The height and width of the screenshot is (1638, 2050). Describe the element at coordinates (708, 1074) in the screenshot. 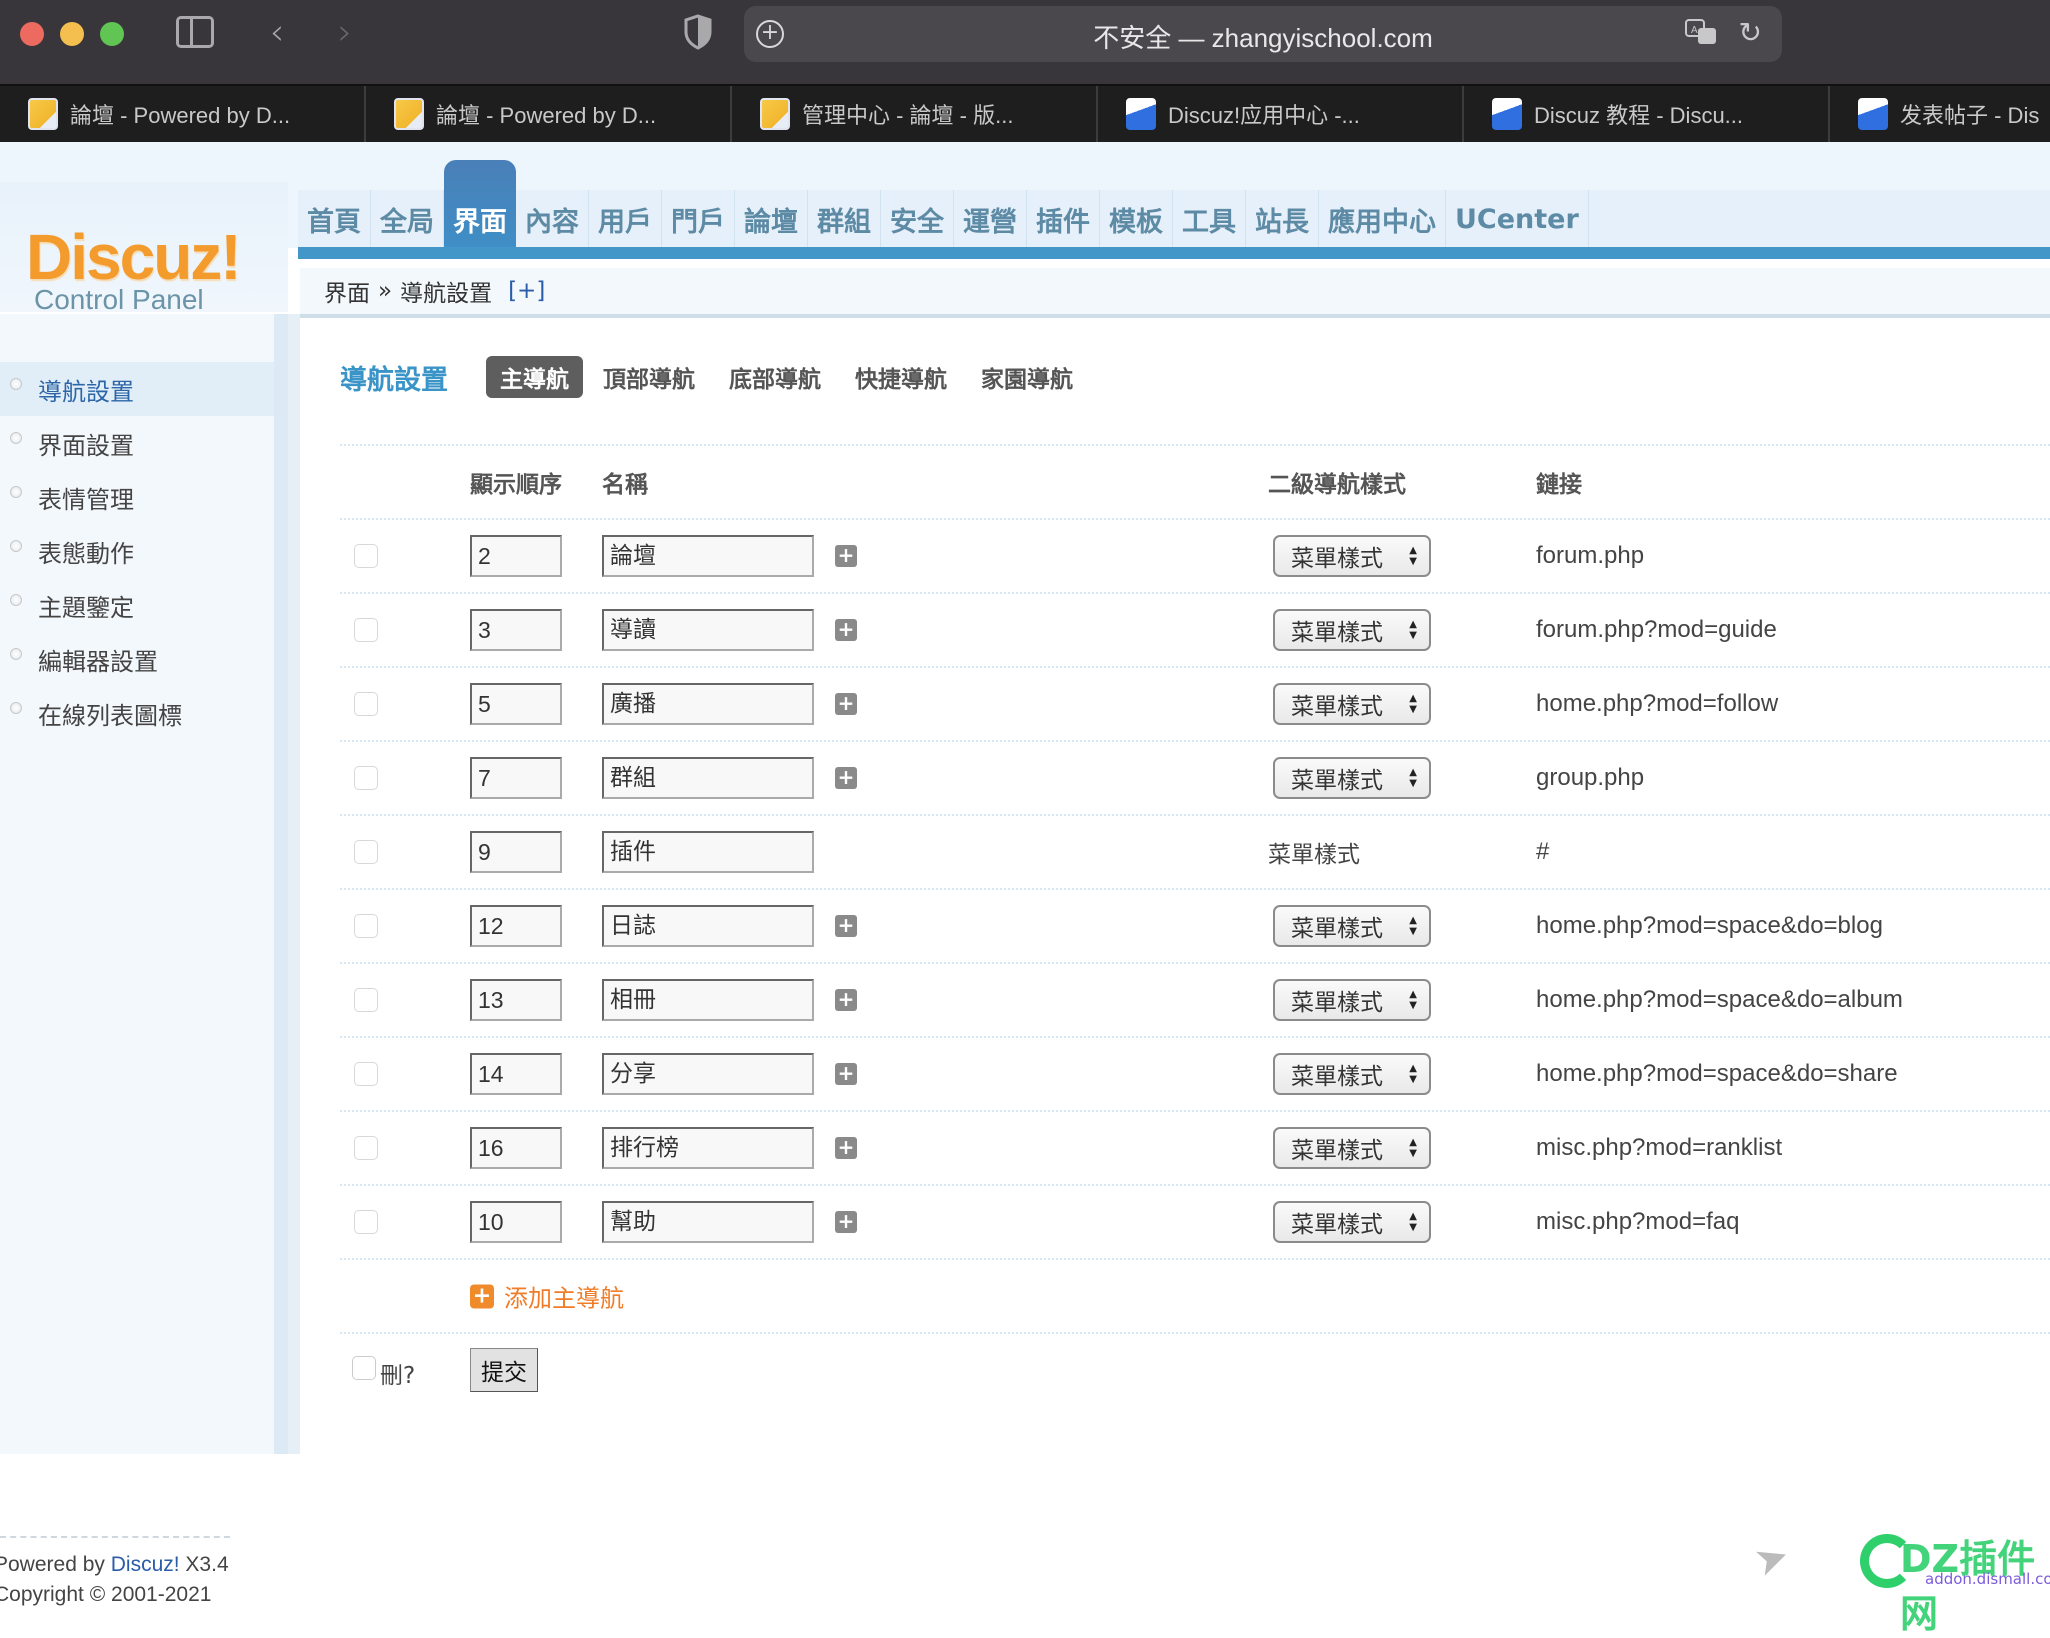

I see `name-input: 分享` at that location.